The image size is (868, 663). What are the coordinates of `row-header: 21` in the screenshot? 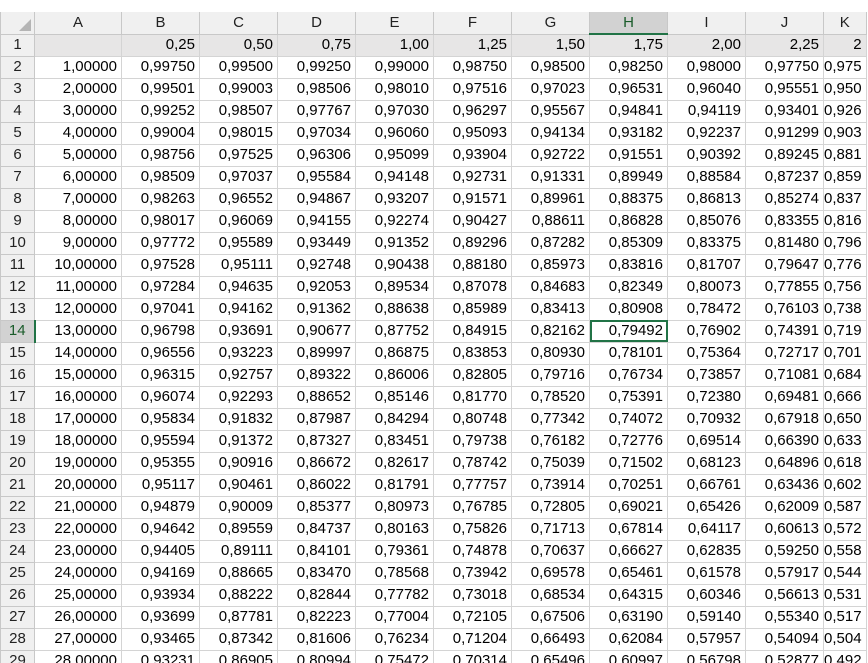 It's located at (17, 485).